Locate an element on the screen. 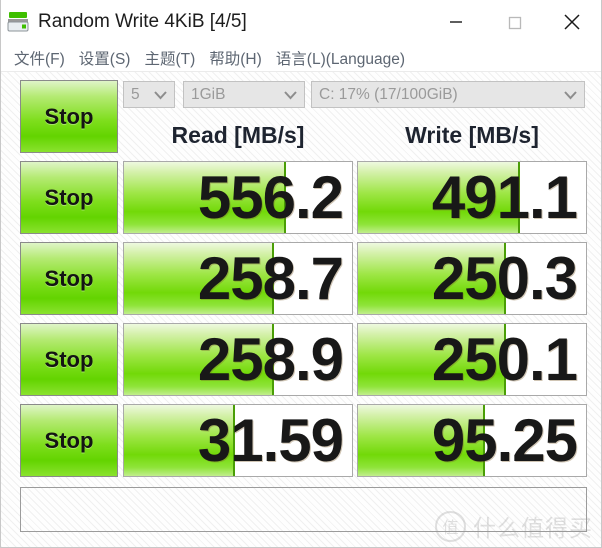  test-size-value: 1GiB is located at coordinates (208, 94).